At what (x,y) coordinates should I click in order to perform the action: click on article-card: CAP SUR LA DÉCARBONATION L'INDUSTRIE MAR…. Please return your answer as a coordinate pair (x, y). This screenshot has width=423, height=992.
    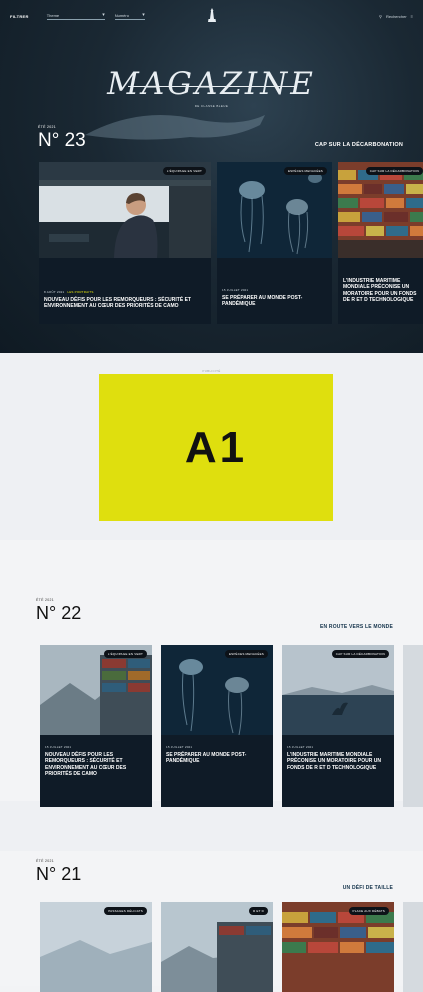
    Looking at the image, I should click on (380, 243).